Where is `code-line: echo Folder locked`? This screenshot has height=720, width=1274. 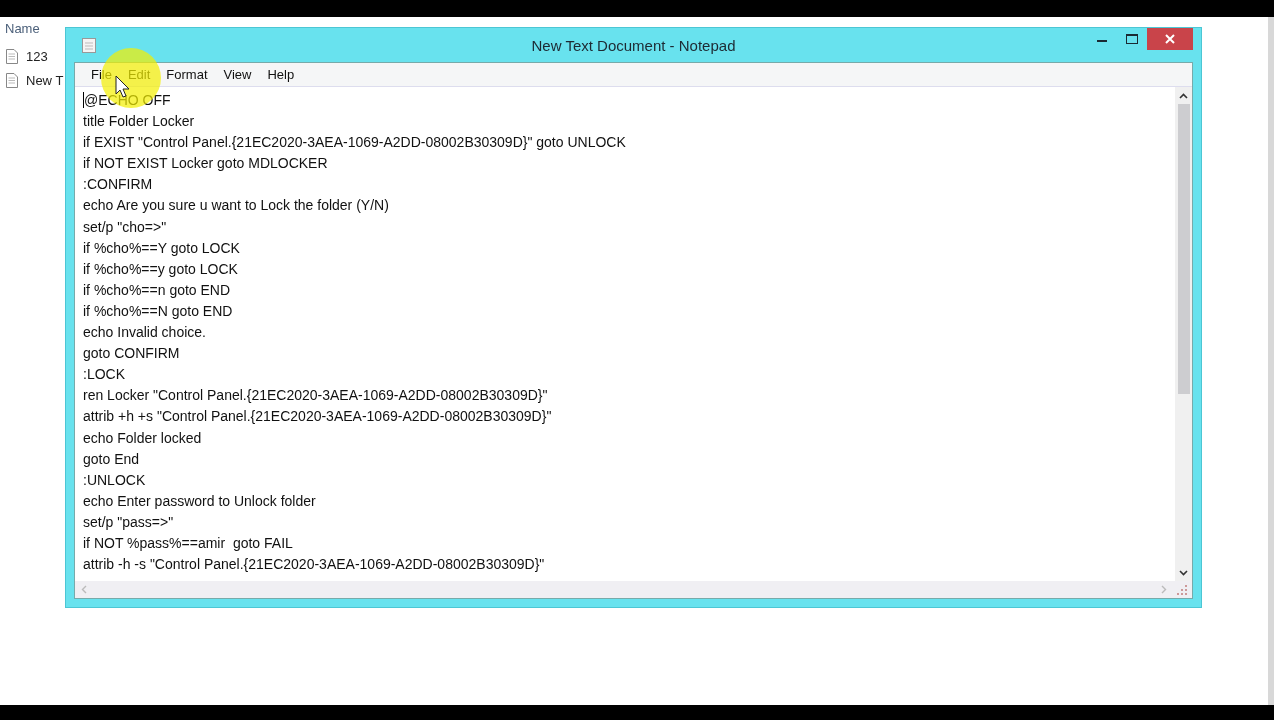
code-line: echo Folder locked is located at coordinates (143, 438).